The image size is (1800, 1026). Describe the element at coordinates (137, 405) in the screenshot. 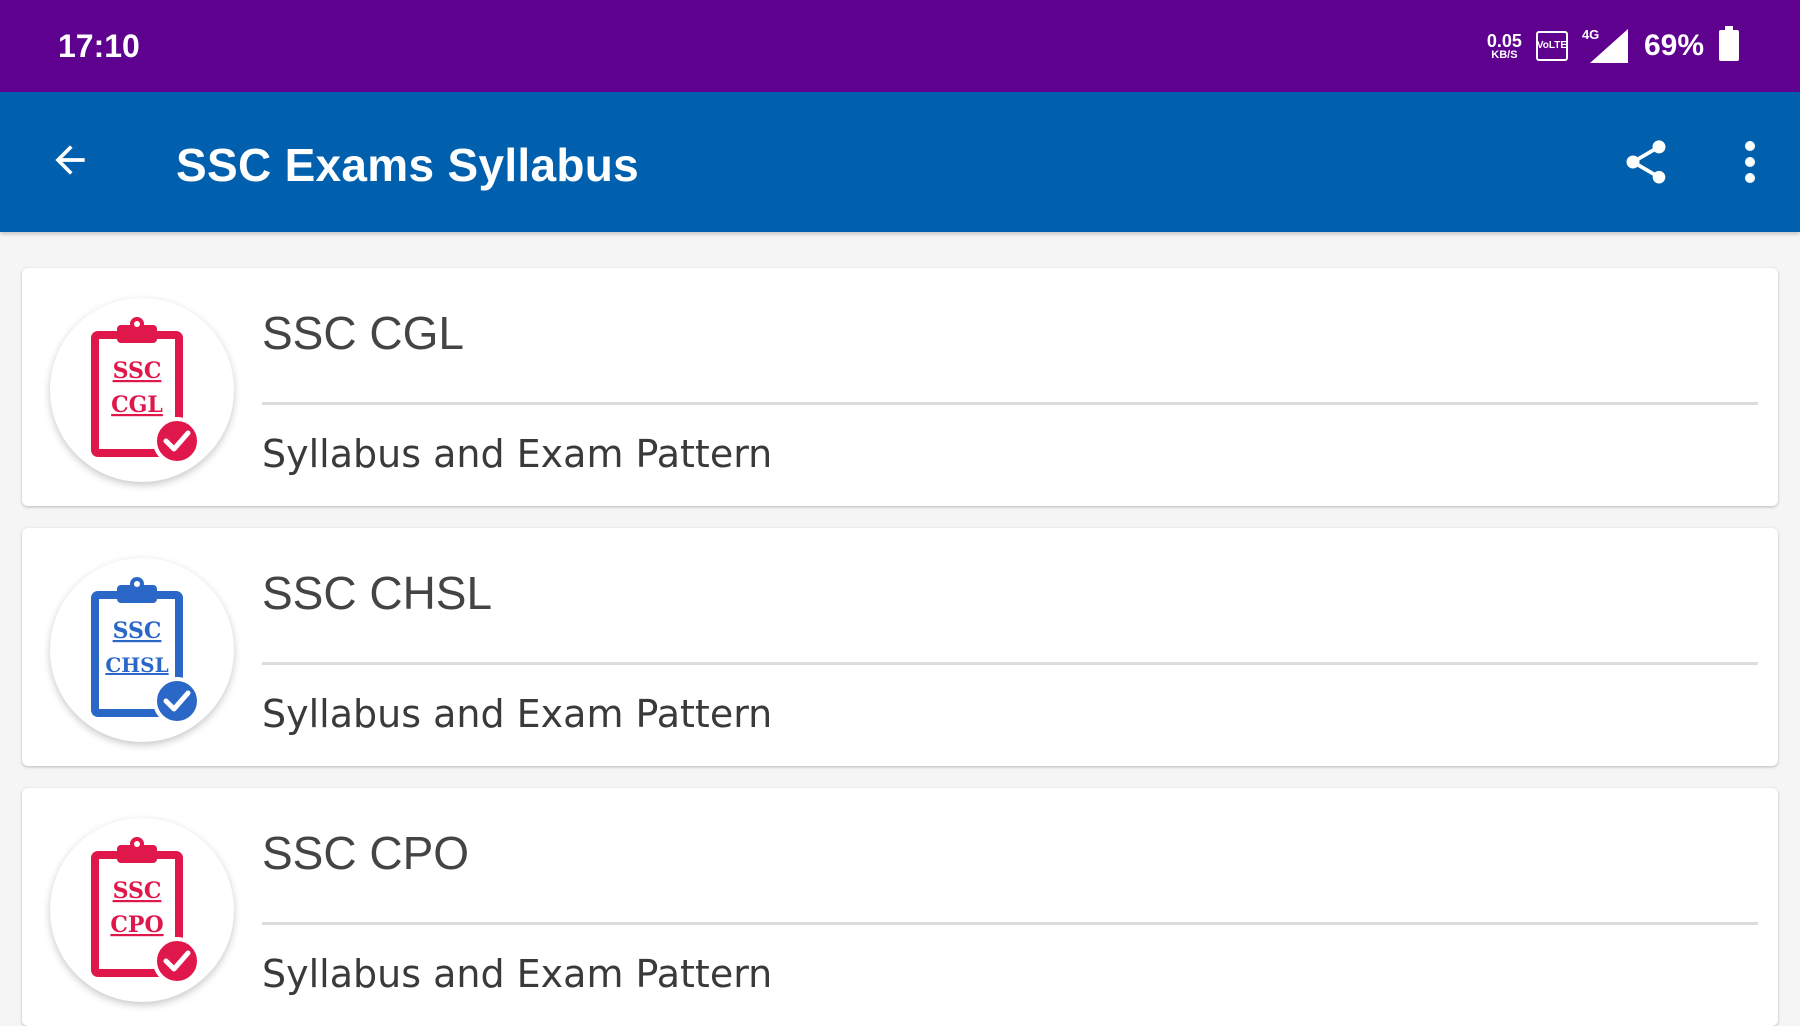

I see `clipboard-label-bottom: CGL` at that location.